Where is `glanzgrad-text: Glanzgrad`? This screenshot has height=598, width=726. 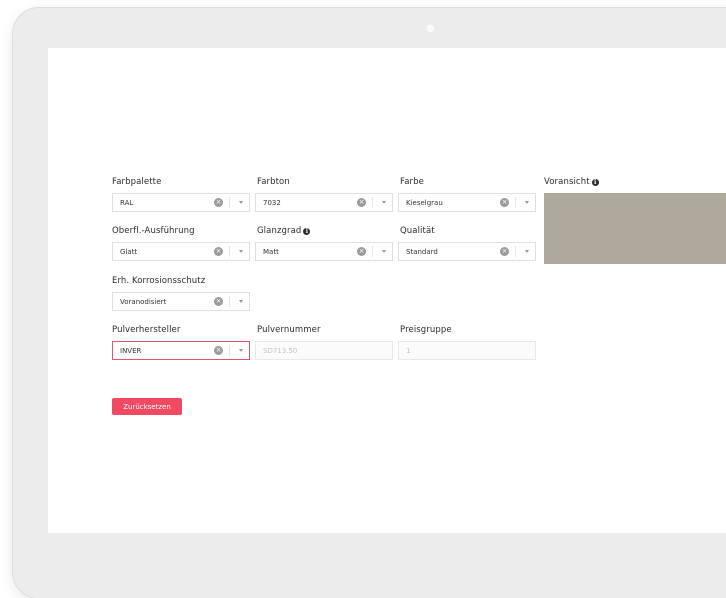 glanzgrad-text: Glanzgrad is located at coordinates (279, 231).